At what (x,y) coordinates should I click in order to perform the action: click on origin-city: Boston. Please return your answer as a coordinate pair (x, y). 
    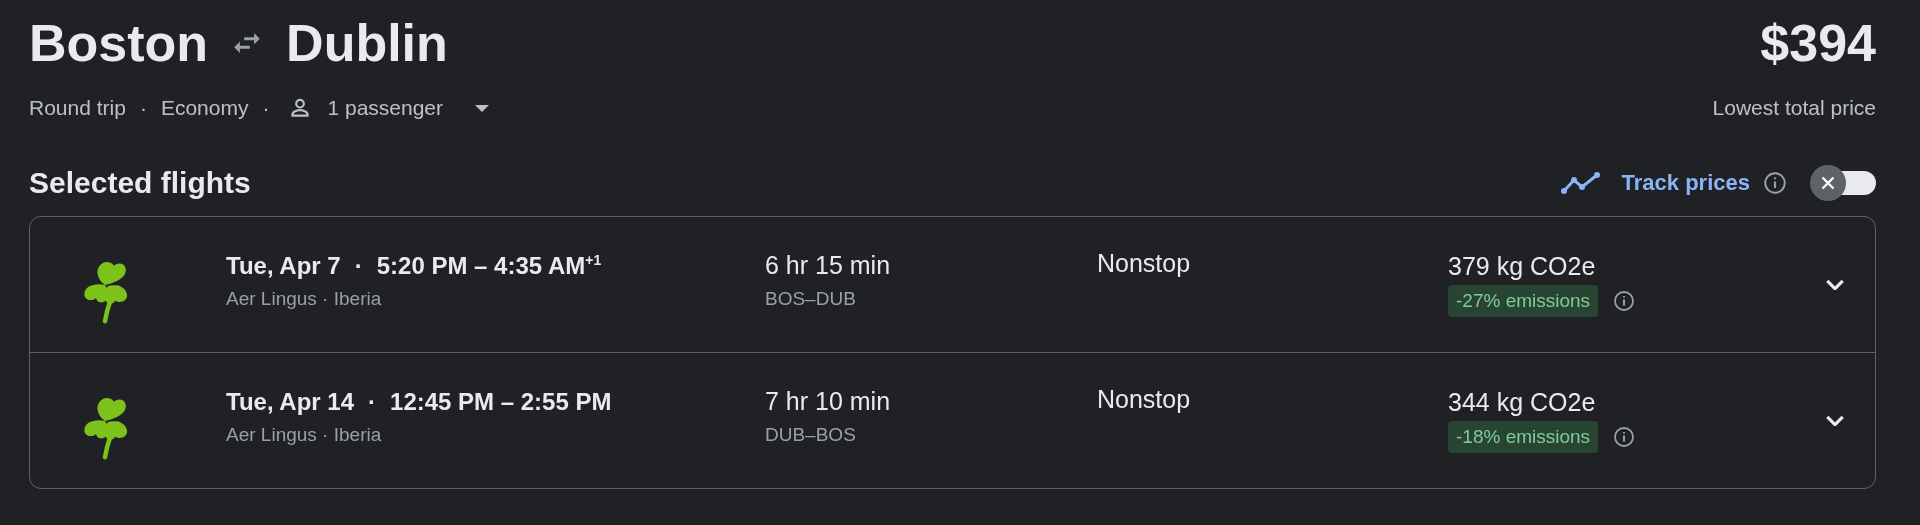
    Looking at the image, I should click on (119, 43).